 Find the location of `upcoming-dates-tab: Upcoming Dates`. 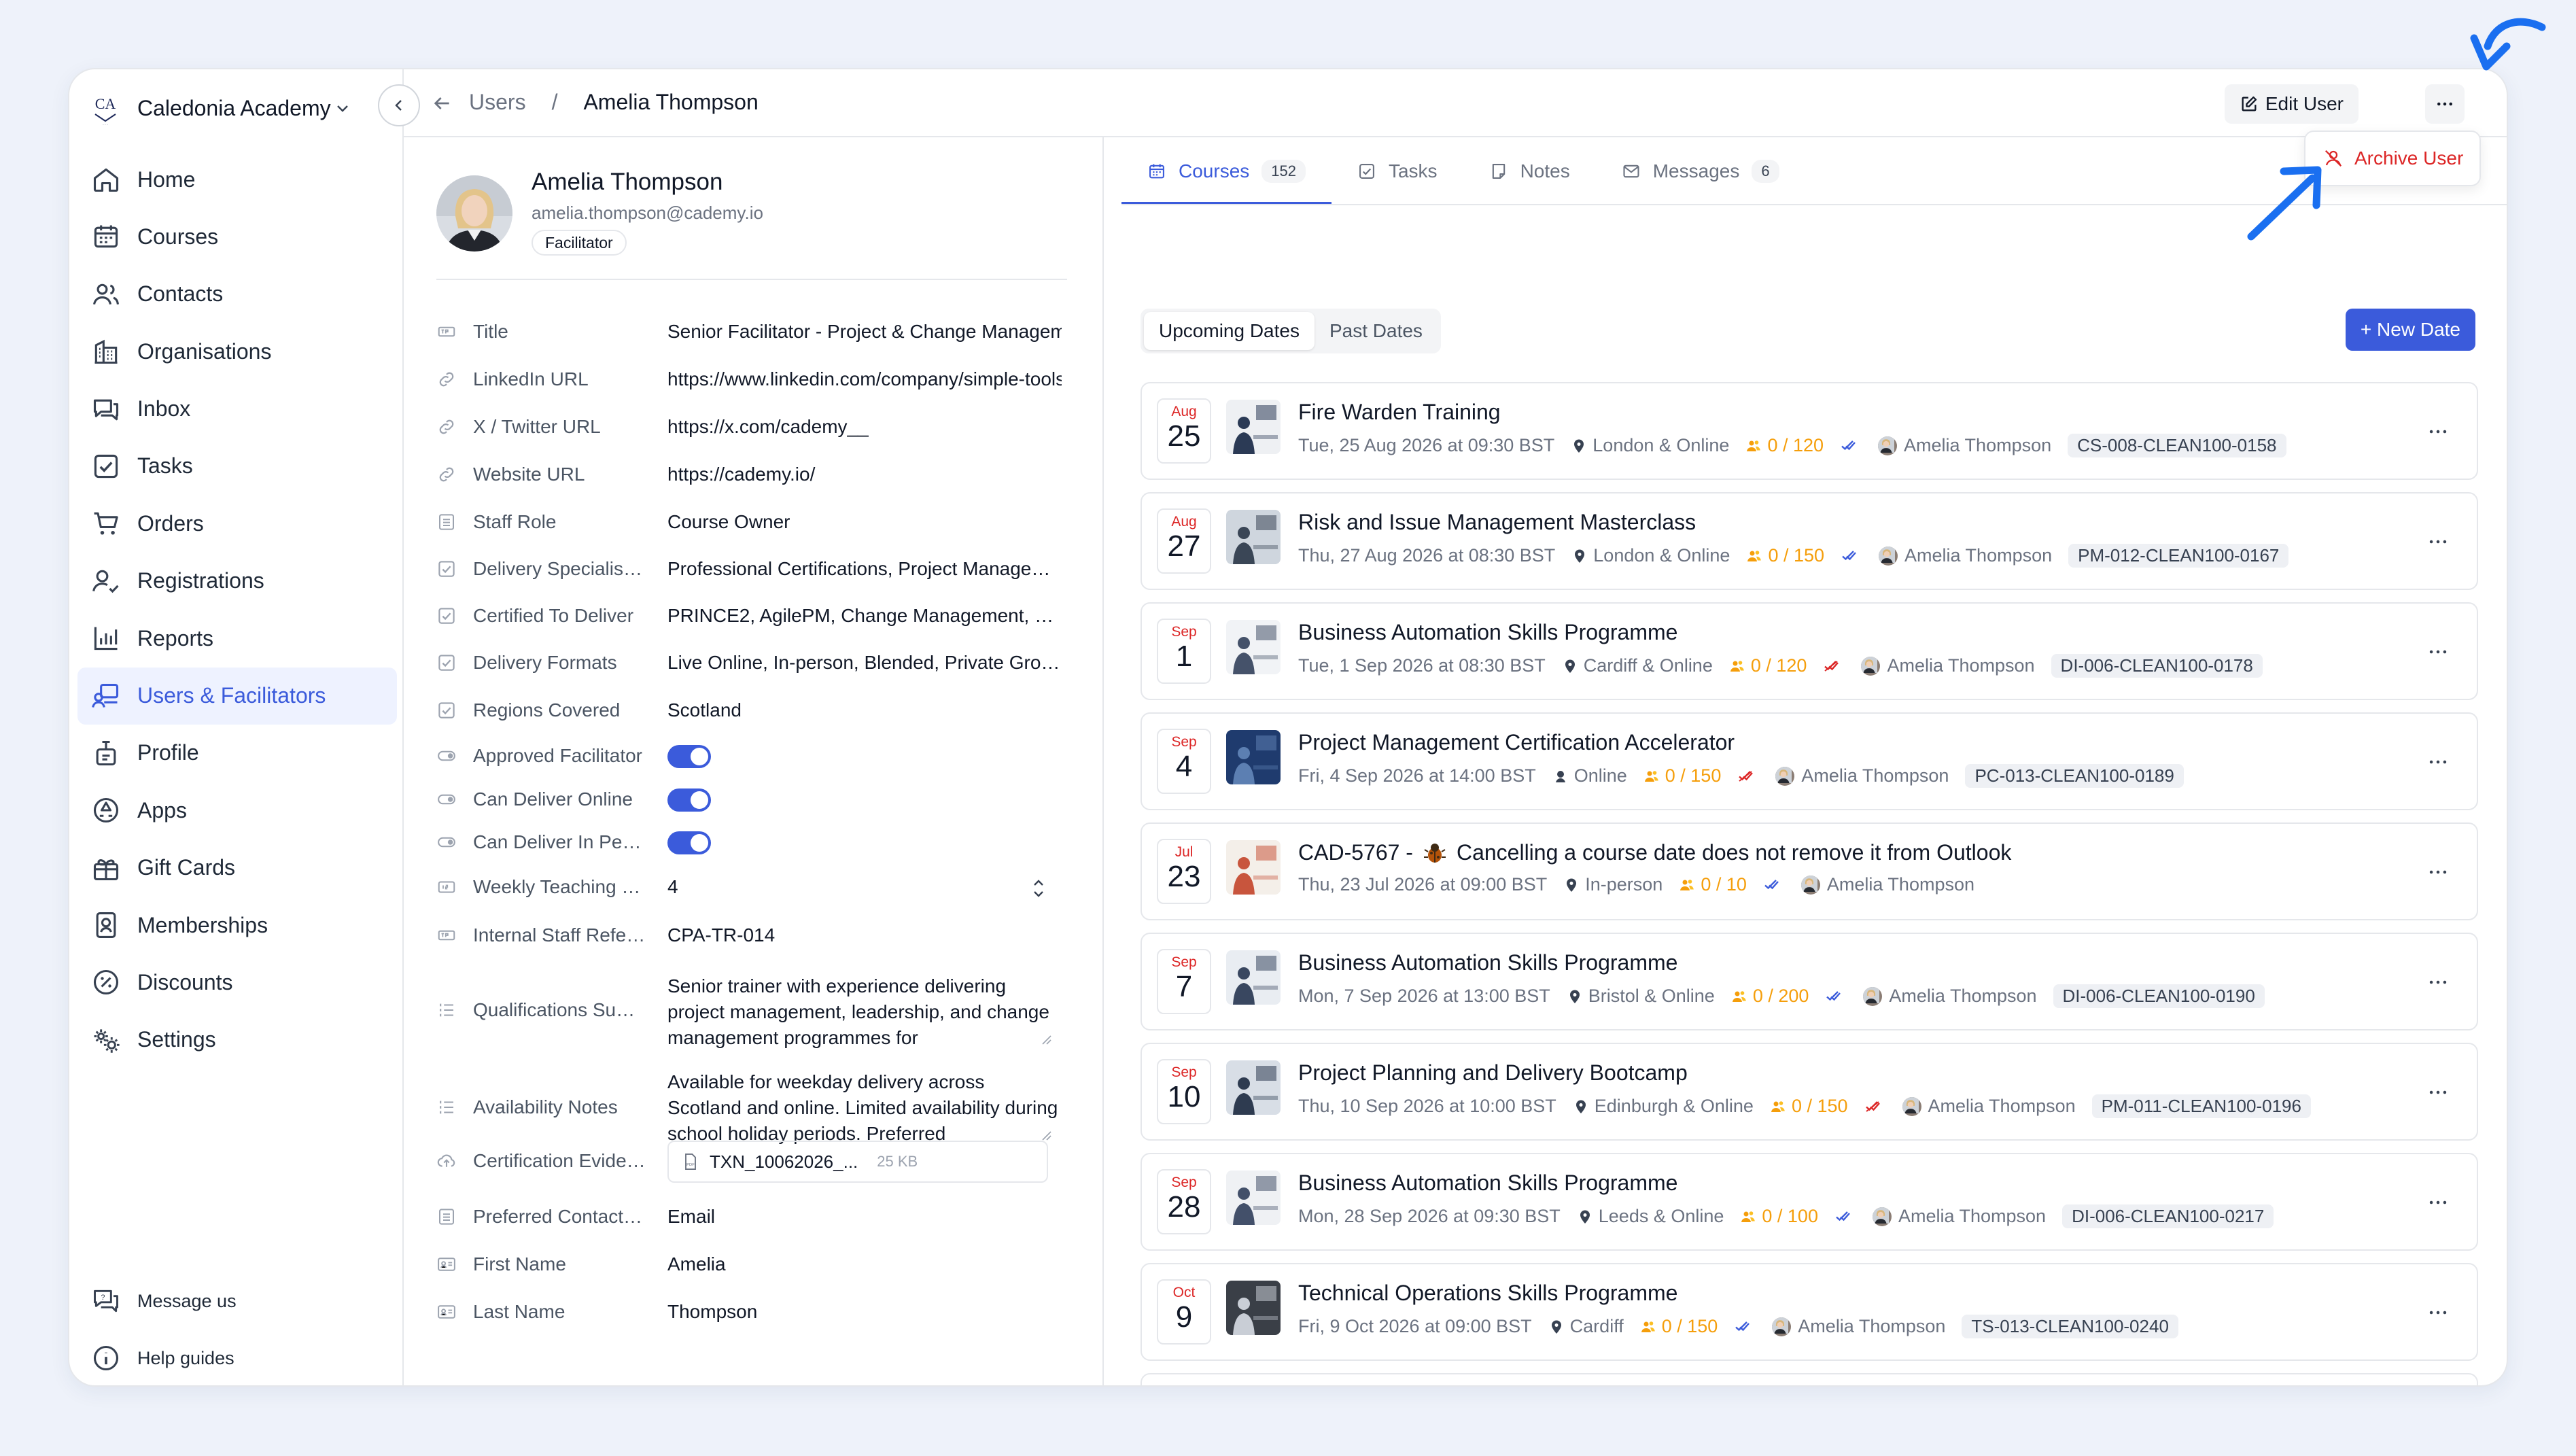

upcoming-dates-tab: Upcoming Dates is located at coordinates (1229, 331).